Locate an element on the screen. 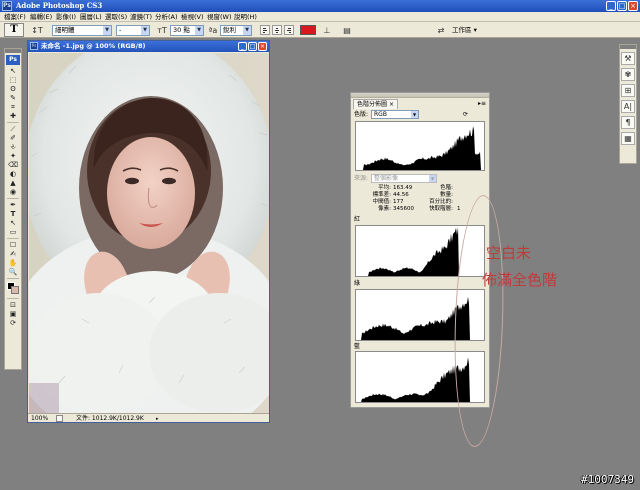 This screenshot has height=490, width=640. align-left-button is located at coordinates (265, 30).